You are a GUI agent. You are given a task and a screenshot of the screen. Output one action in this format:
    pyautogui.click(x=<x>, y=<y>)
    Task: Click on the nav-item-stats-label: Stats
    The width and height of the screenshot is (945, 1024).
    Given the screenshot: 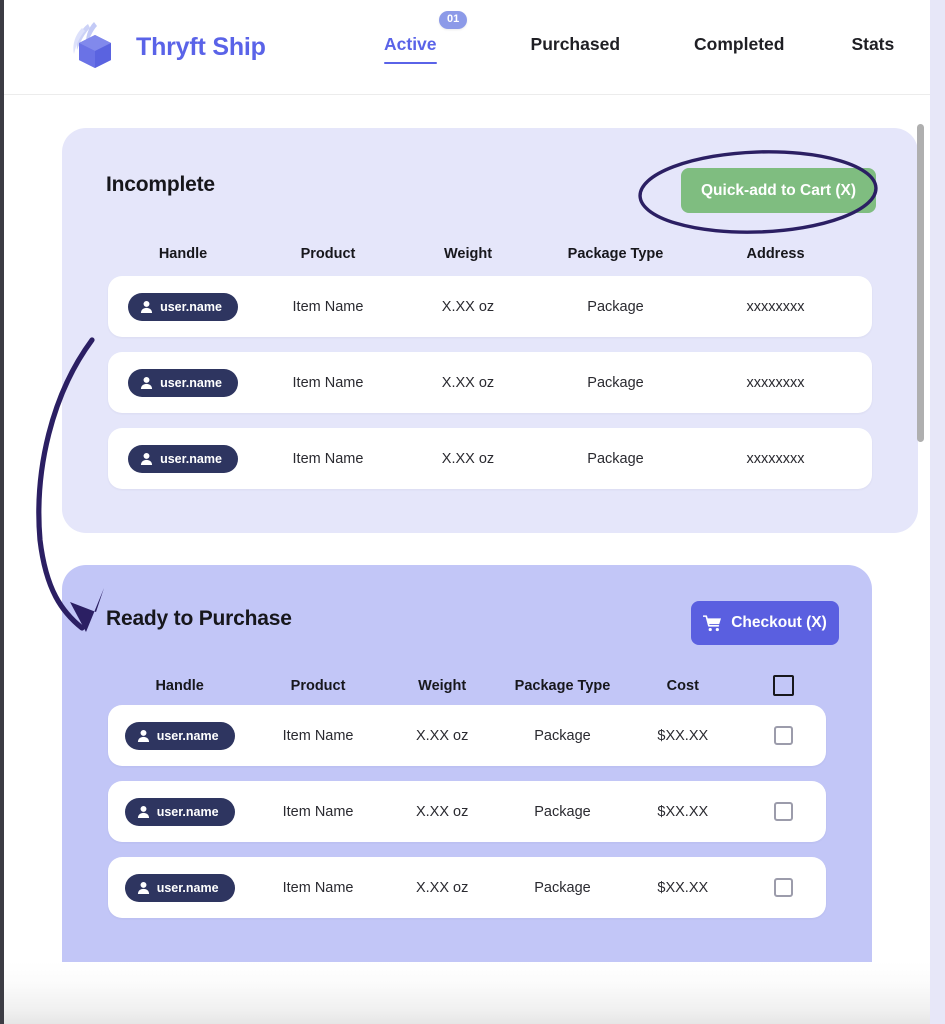 What is the action you would take?
    pyautogui.click(x=873, y=44)
    